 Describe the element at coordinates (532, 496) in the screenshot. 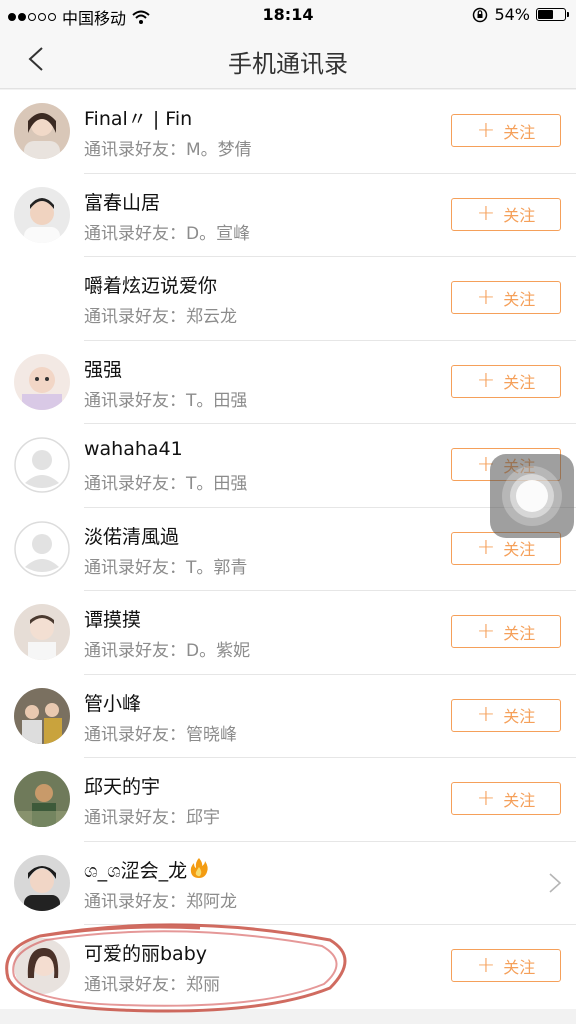

I see `assistive-touch-button` at that location.